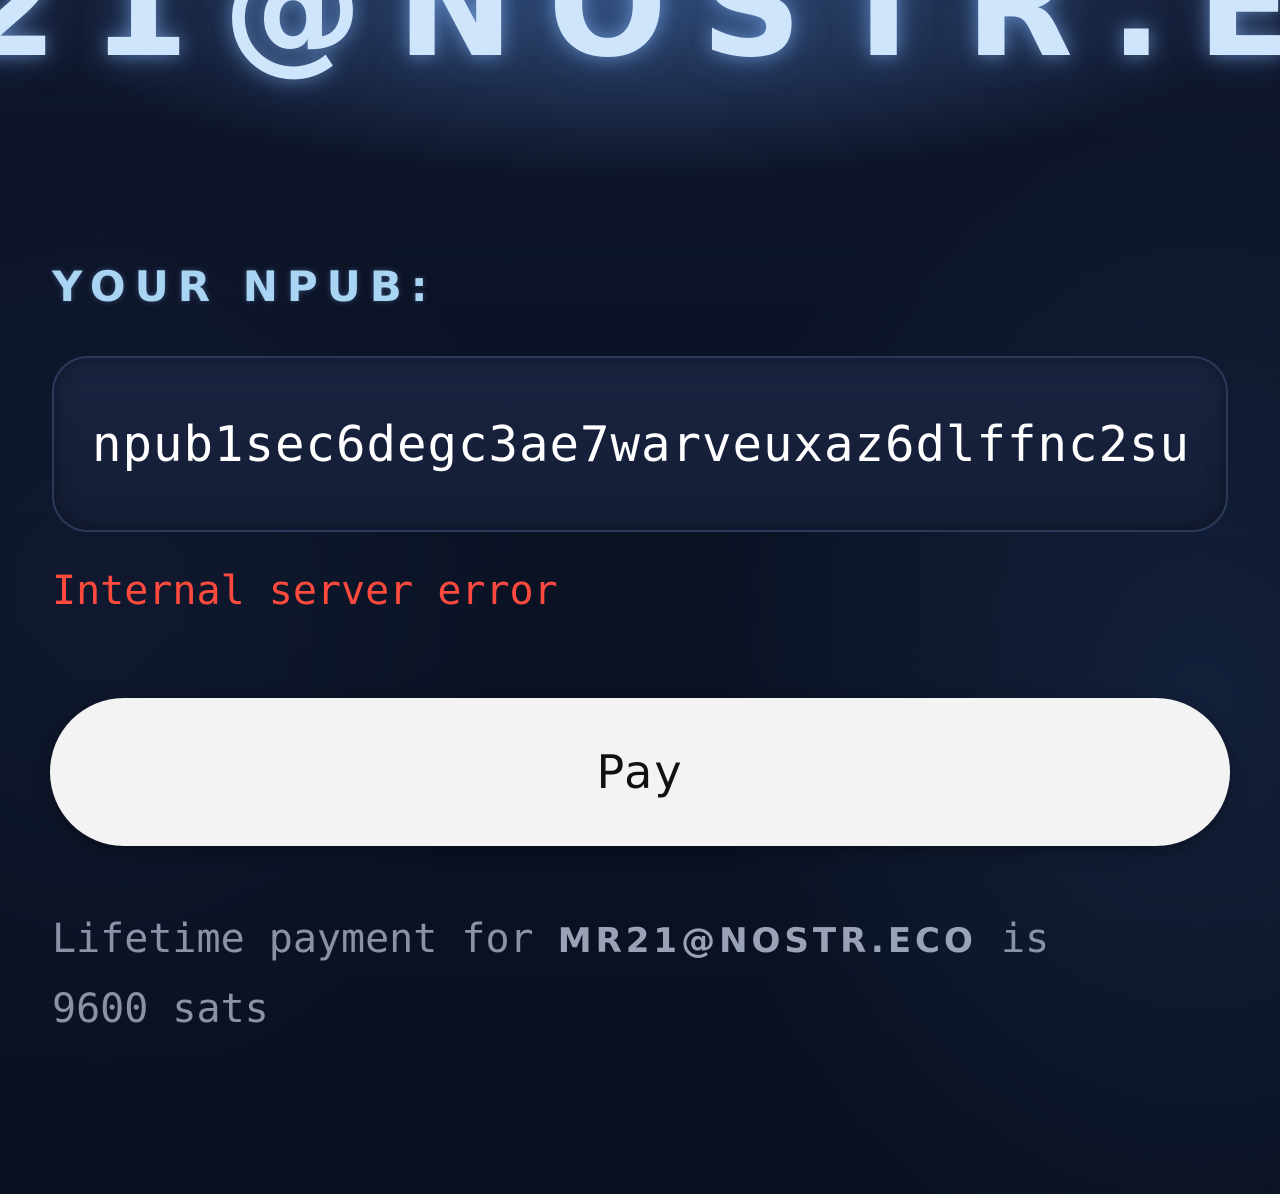 The width and height of the screenshot is (1280, 1194). Describe the element at coordinates (640, 772) in the screenshot. I see `pay-button: Pay` at that location.